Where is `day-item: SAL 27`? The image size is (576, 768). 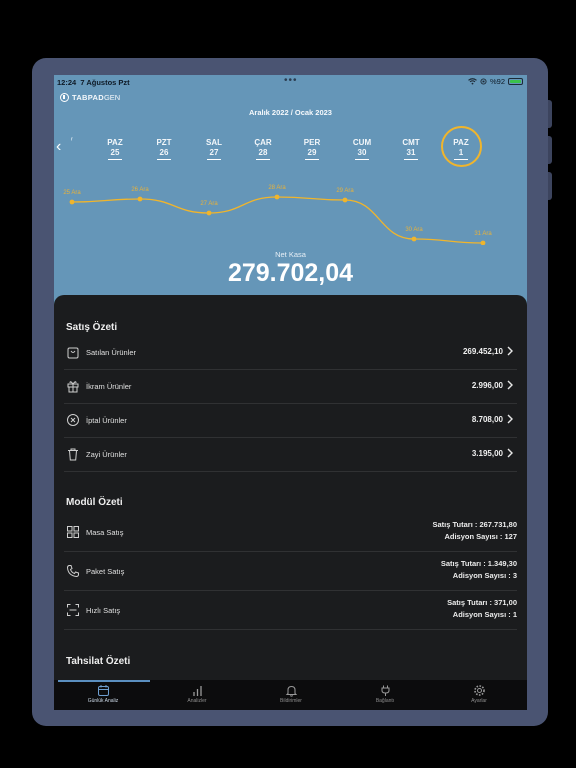 day-item: SAL 27 is located at coordinates (214, 149).